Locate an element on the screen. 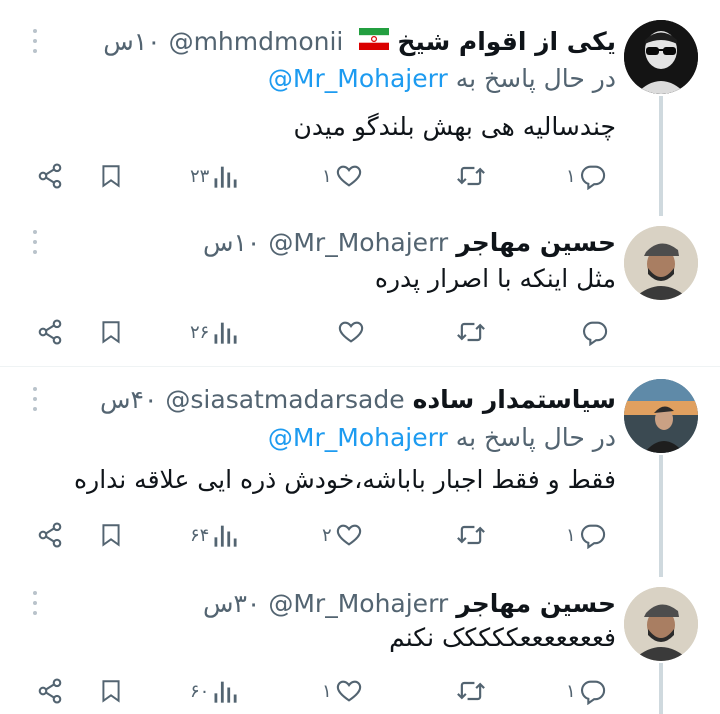 This screenshot has height=714, width=720. tweet-actions: ۲۶ is located at coordinates (320, 332).